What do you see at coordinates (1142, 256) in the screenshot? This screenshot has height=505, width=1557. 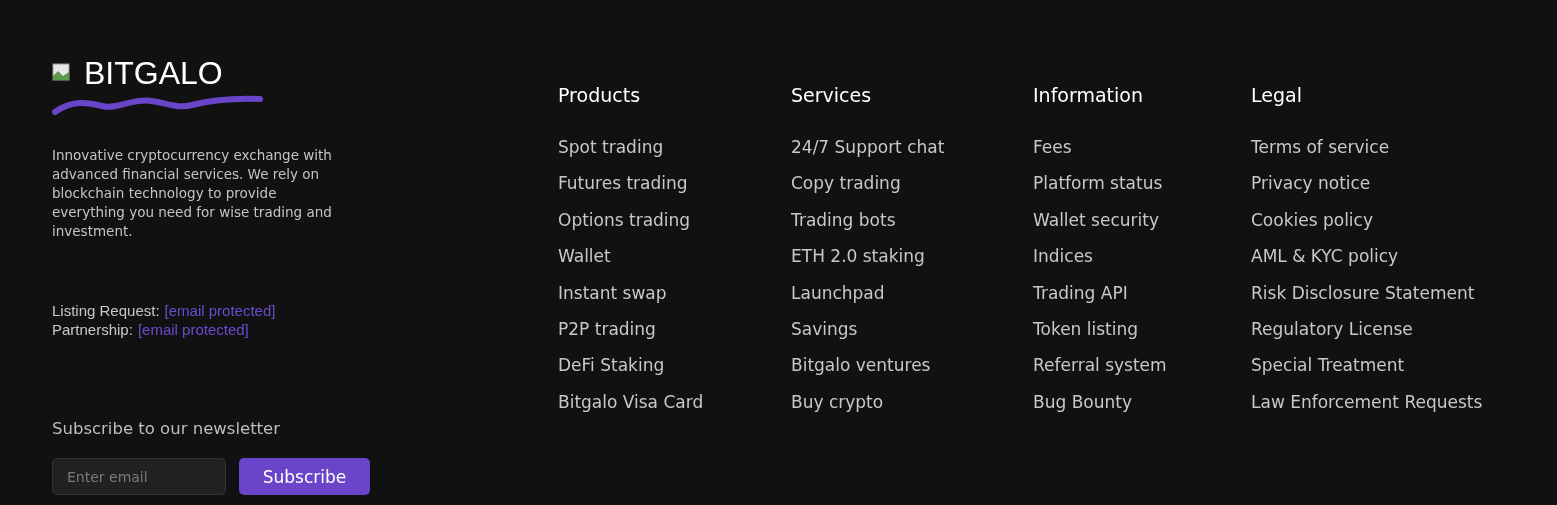 I see `footer-link: Indices` at bounding box center [1142, 256].